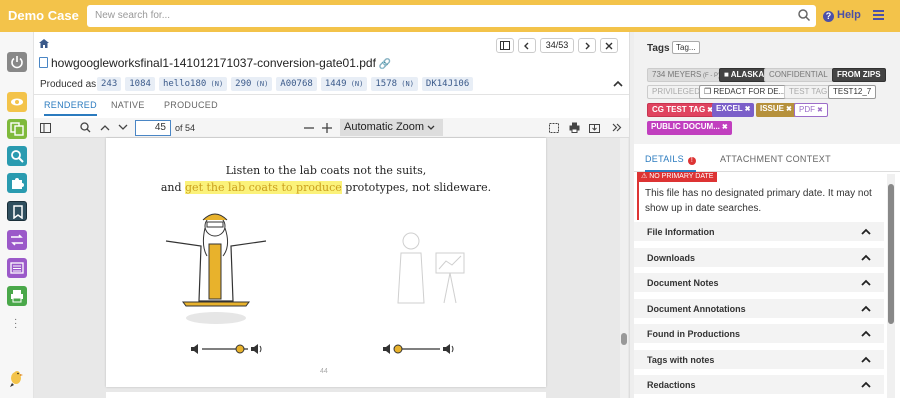  What do you see at coordinates (554, 128) in the screenshot?
I see `presentation-mode-icon` at bounding box center [554, 128].